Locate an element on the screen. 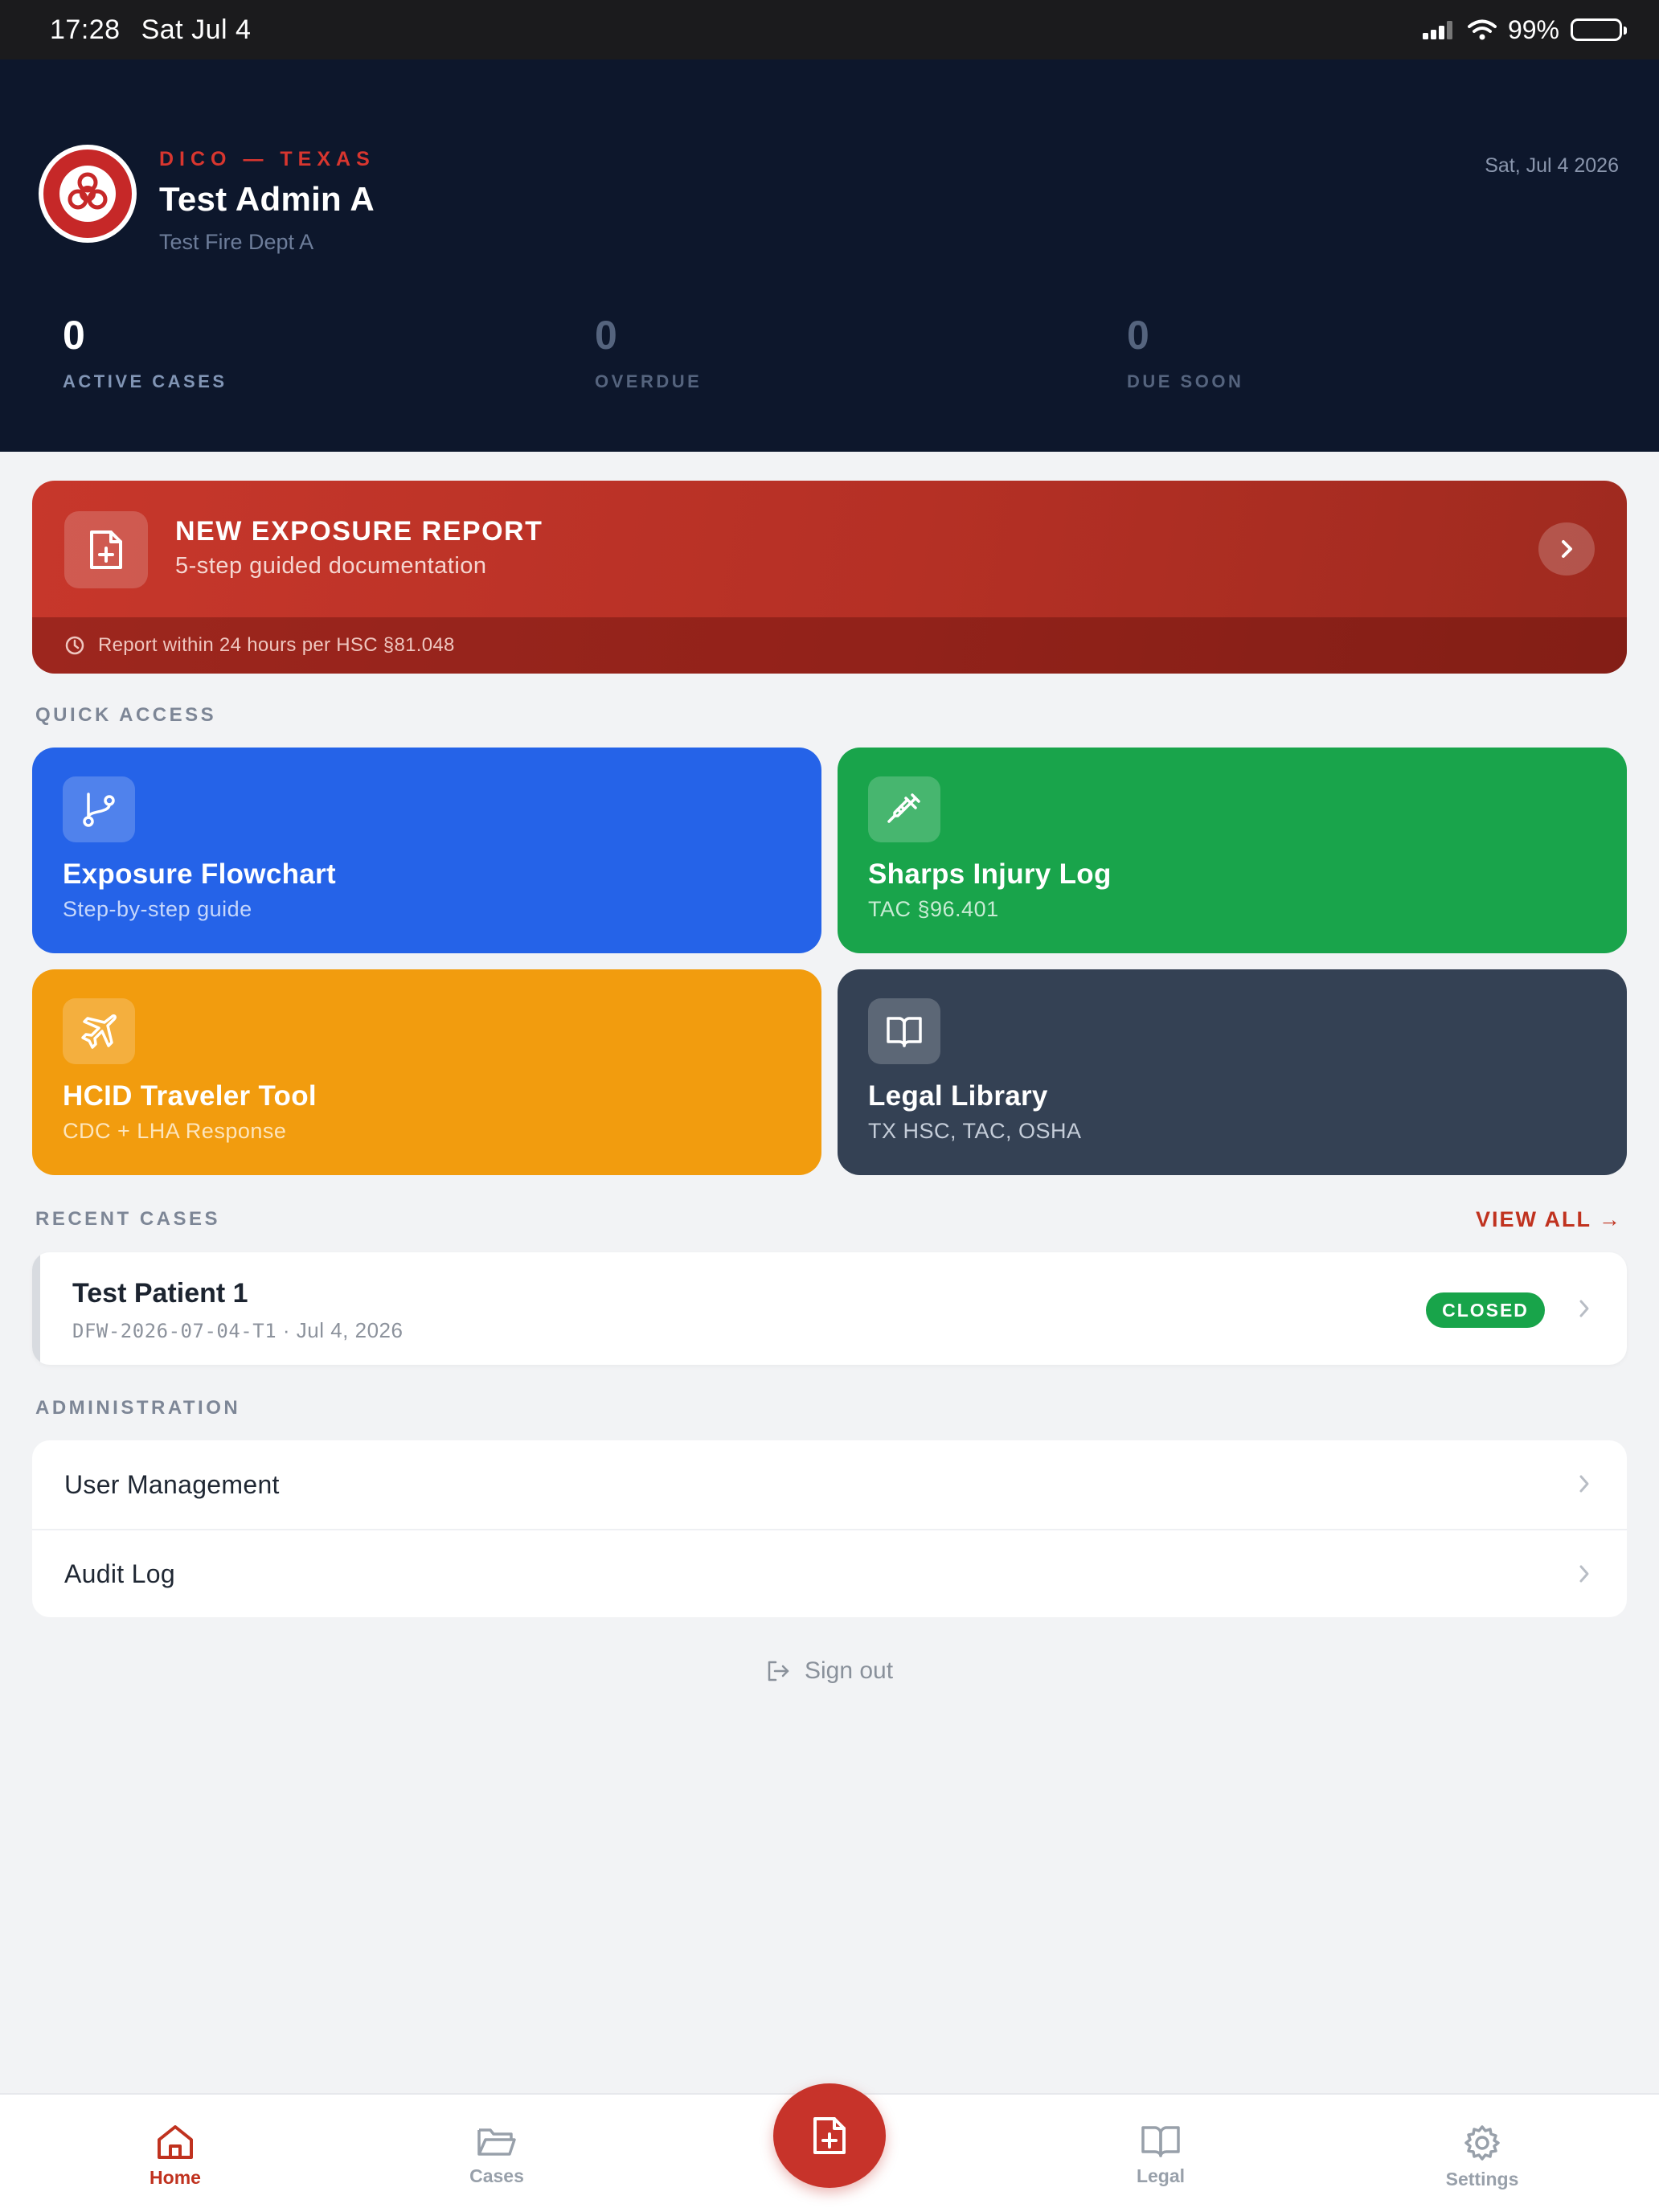  org-label: DICO — TEXAS is located at coordinates (267, 159).